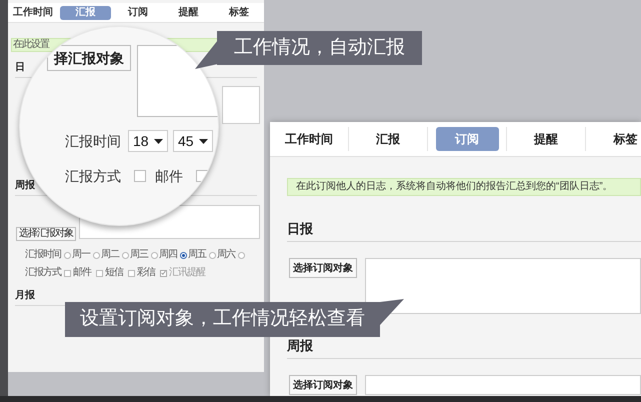 The width and height of the screenshot is (641, 402). I want to click on notice-text: 在此订阅他人的日志，系统将自动将他们的报告汇总到您的“团队日志”。, so click(454, 187).